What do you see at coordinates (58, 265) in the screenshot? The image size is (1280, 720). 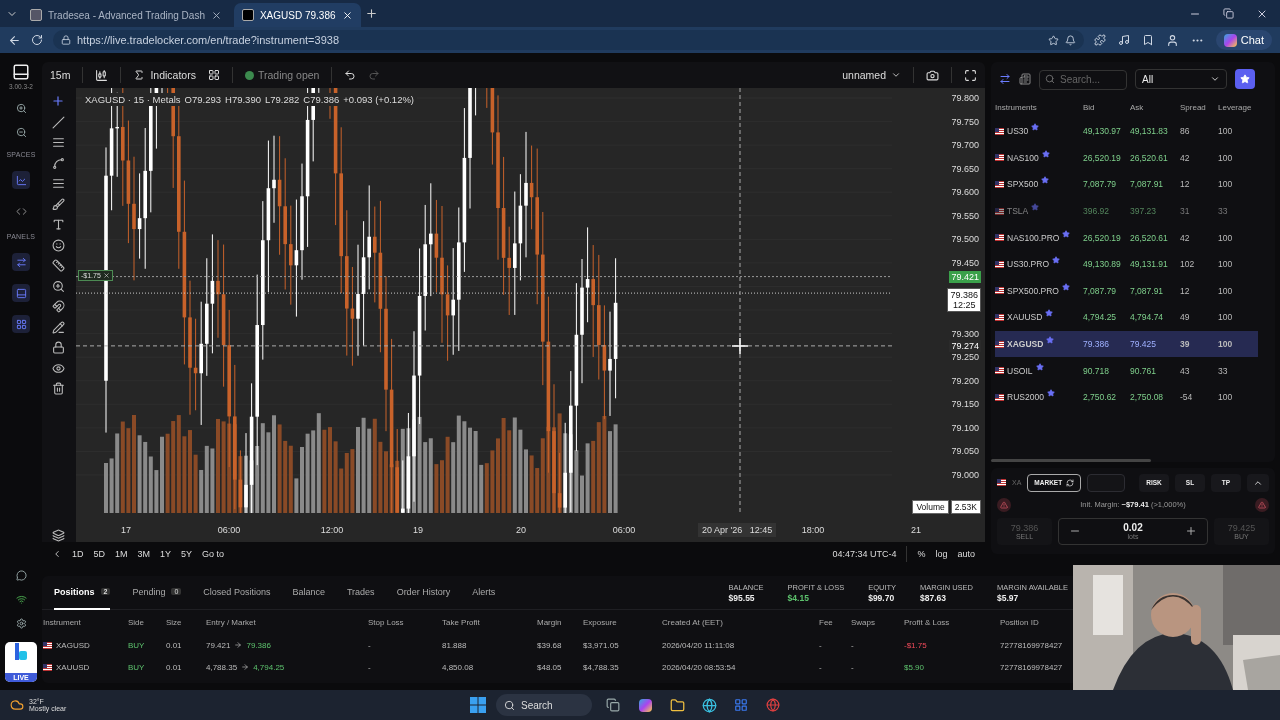 I see `ruler-icon` at bounding box center [58, 265].